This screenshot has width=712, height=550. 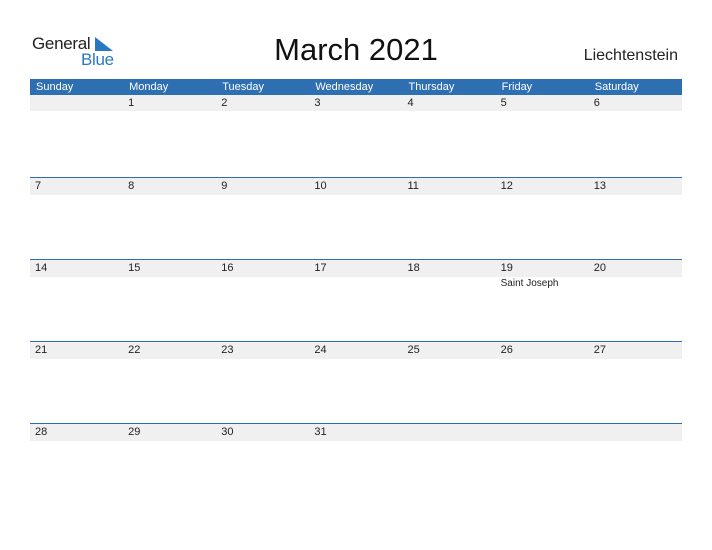 What do you see at coordinates (149, 87) in the screenshot?
I see `weekday-monday: Monday` at bounding box center [149, 87].